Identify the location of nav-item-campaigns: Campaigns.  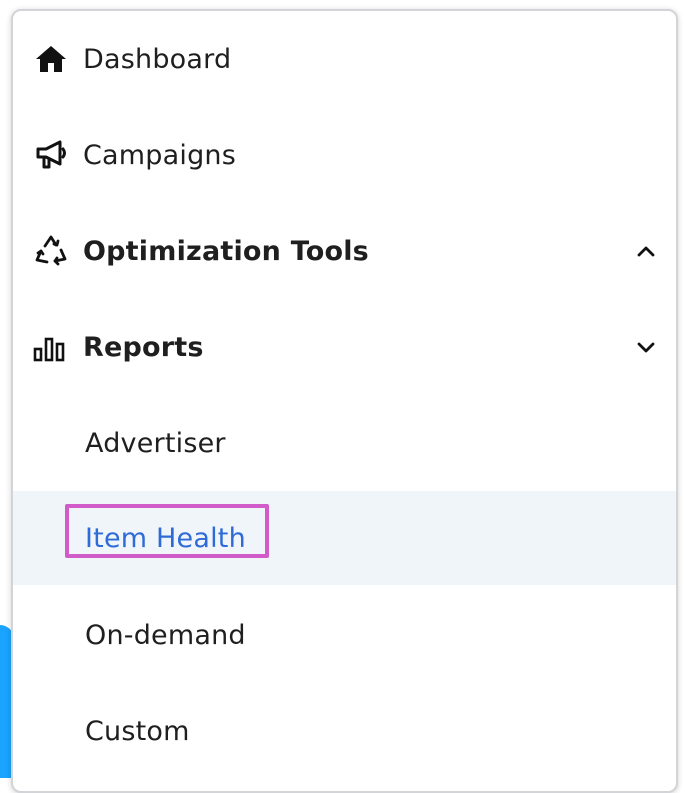
(344, 155).